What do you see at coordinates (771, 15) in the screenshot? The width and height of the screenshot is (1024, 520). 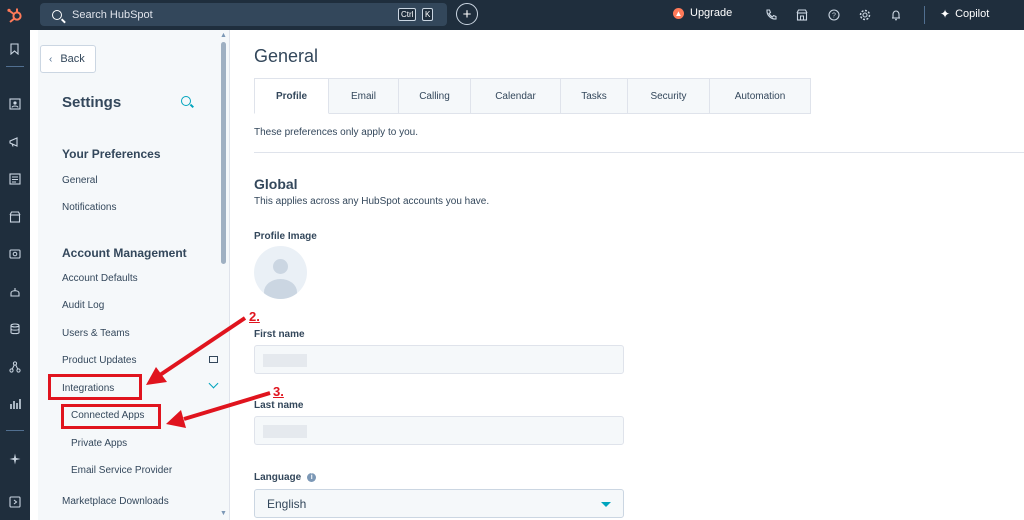 I see `phone-icon` at bounding box center [771, 15].